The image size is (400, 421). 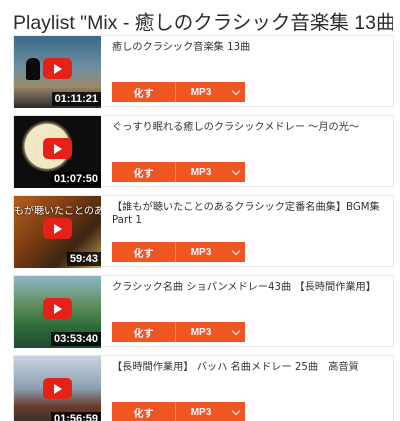 I want to click on video-title: クラシック名曲 ショパンメドレー43曲 【長時間作業用】, so click(x=248, y=287).